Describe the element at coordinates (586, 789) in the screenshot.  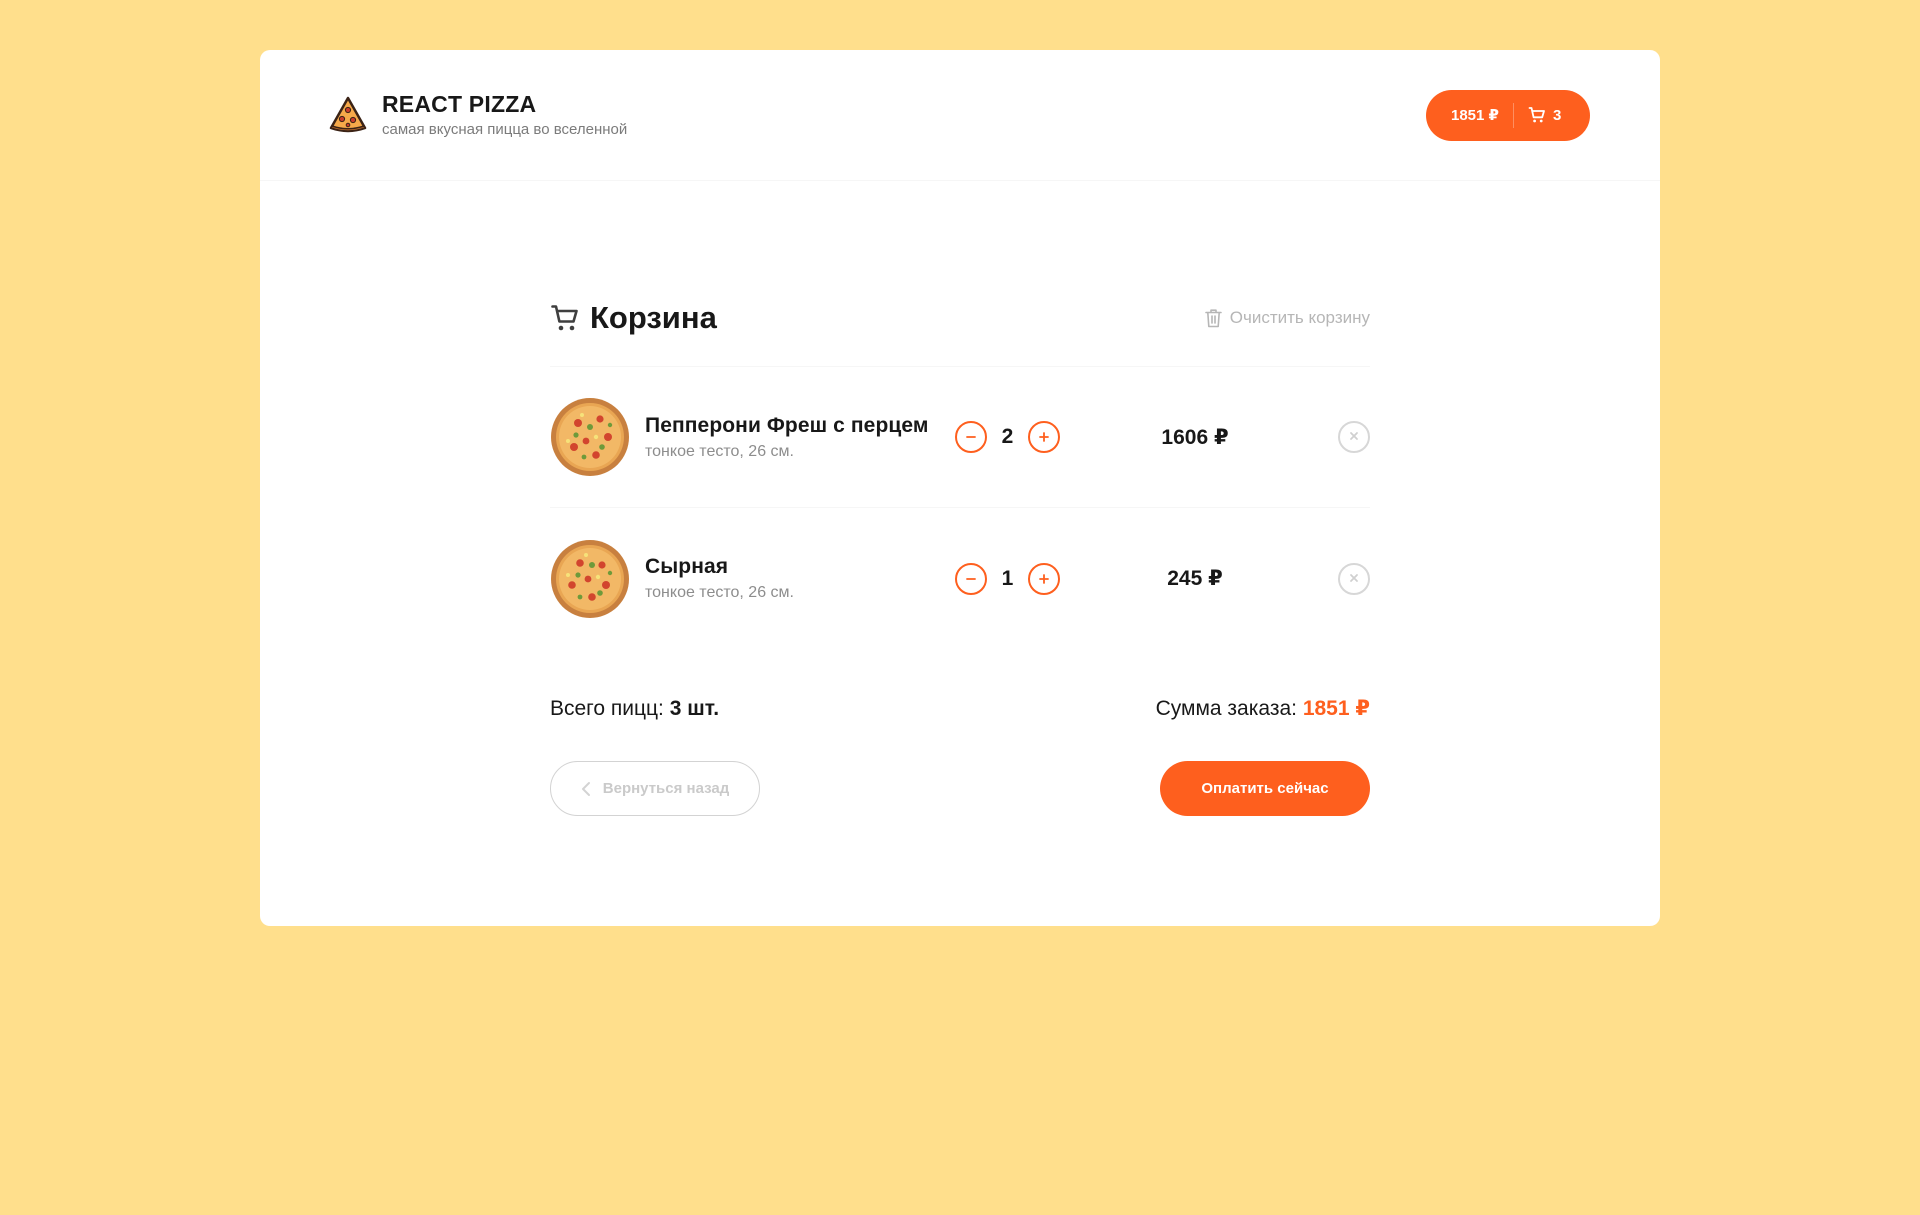
I see `chevron-left-icon` at that location.